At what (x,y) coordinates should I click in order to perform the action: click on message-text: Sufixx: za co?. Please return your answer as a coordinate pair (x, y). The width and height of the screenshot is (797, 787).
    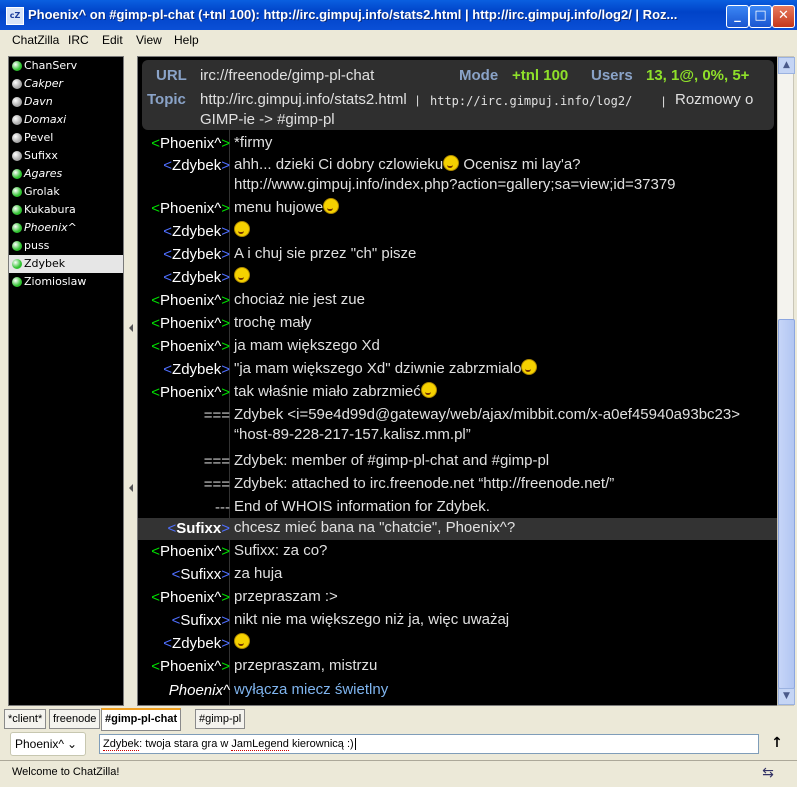
    Looking at the image, I should click on (281, 550).